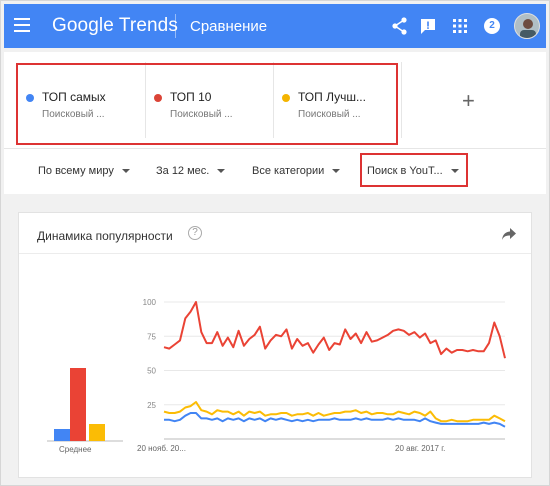 Image resolution: width=550 pixels, height=486 pixels. Describe the element at coordinates (492, 26) in the screenshot. I see `notification-badge: 2` at that location.